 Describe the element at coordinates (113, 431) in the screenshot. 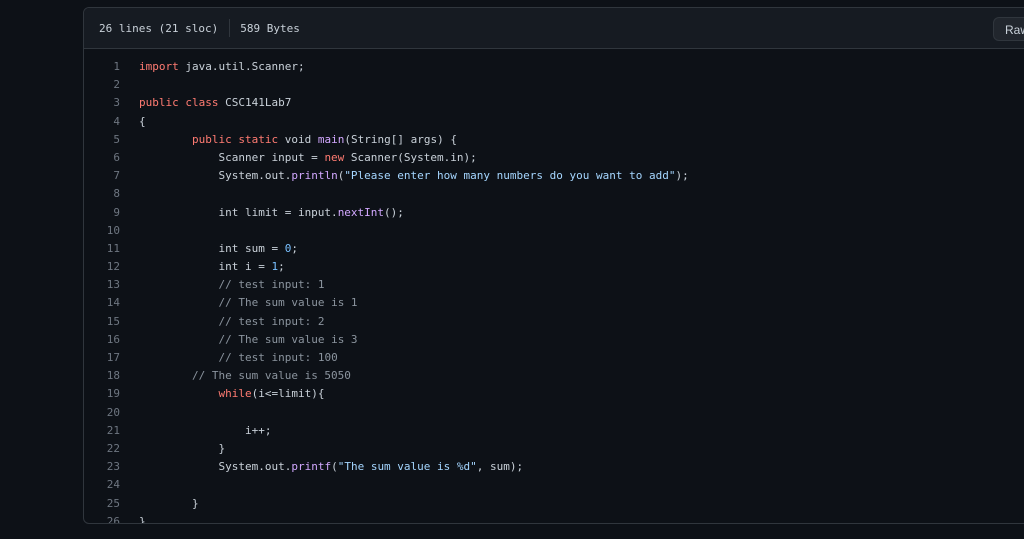

I see `line-number: 21` at that location.